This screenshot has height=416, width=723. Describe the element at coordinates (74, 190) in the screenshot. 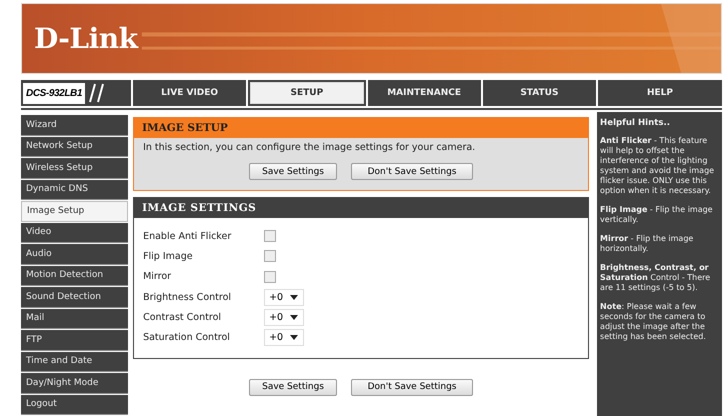

I see `sidebar-item: Dynamic DNS` at that location.